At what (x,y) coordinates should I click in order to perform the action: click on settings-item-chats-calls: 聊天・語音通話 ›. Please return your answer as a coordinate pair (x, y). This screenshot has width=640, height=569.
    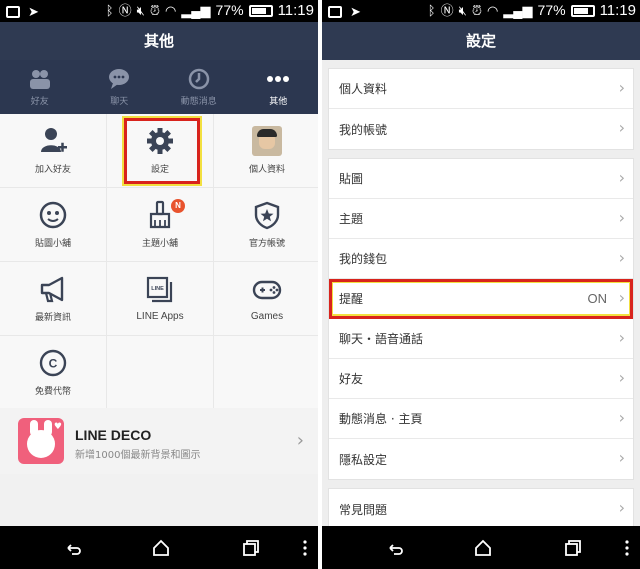
    Looking at the image, I should click on (481, 339).